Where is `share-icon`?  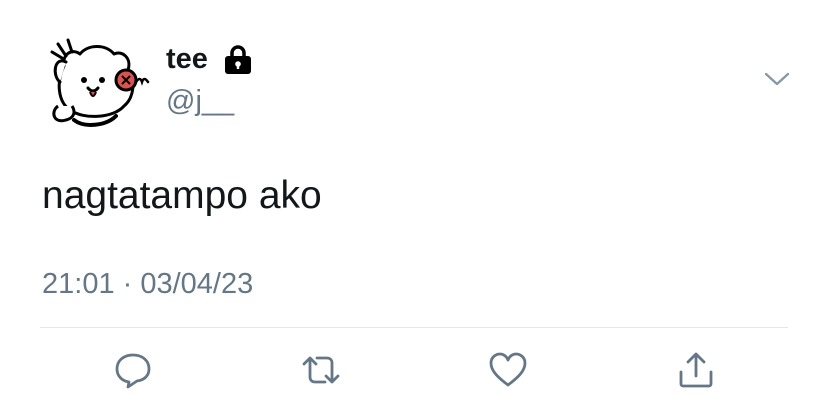
share-icon is located at coordinates (696, 370).